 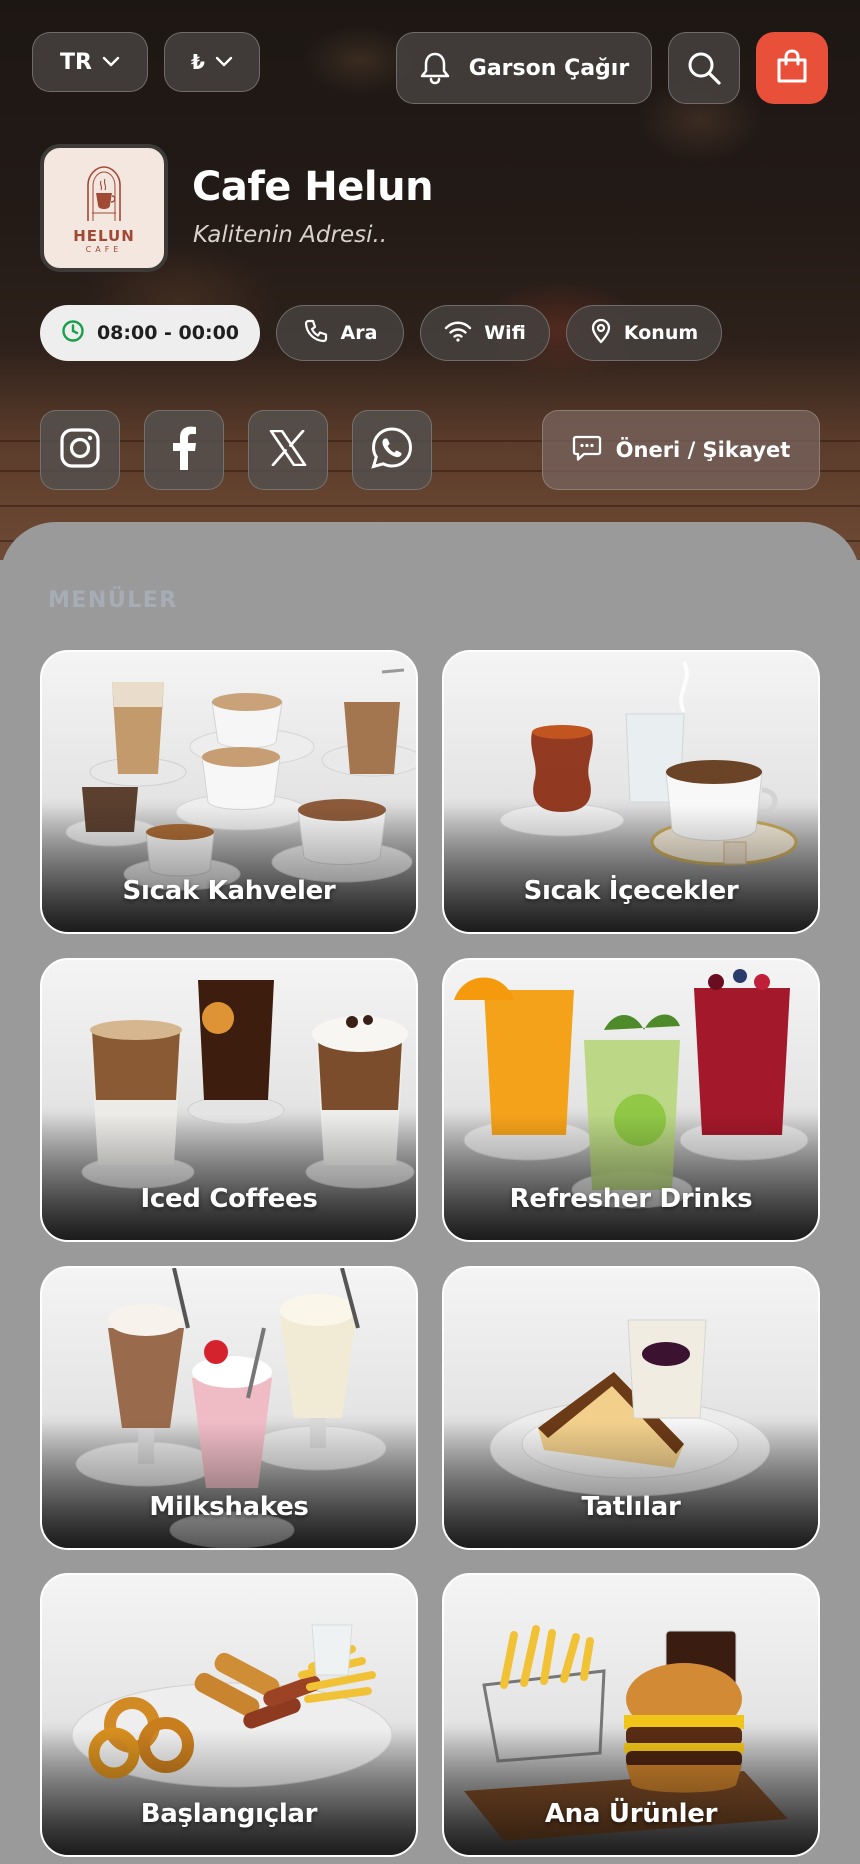 I want to click on facebook-icon, so click(x=184, y=450).